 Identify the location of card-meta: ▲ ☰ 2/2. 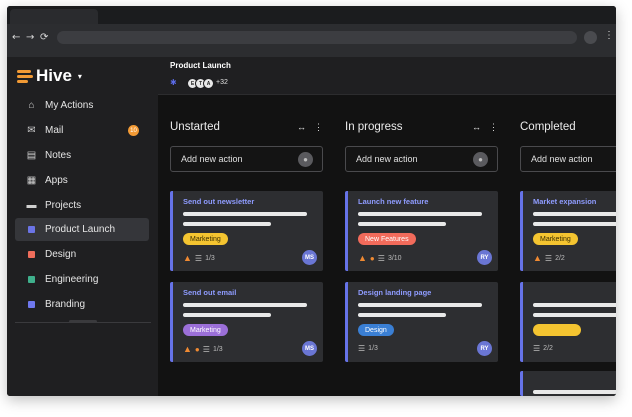
(549, 258).